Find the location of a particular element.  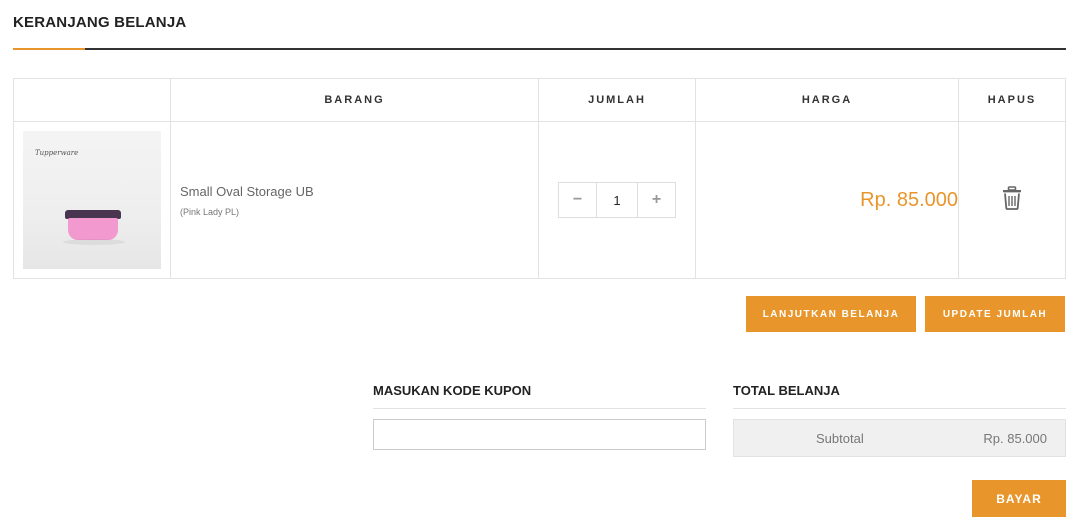

product-variant: (Pink Lady PL) is located at coordinates (210, 211).